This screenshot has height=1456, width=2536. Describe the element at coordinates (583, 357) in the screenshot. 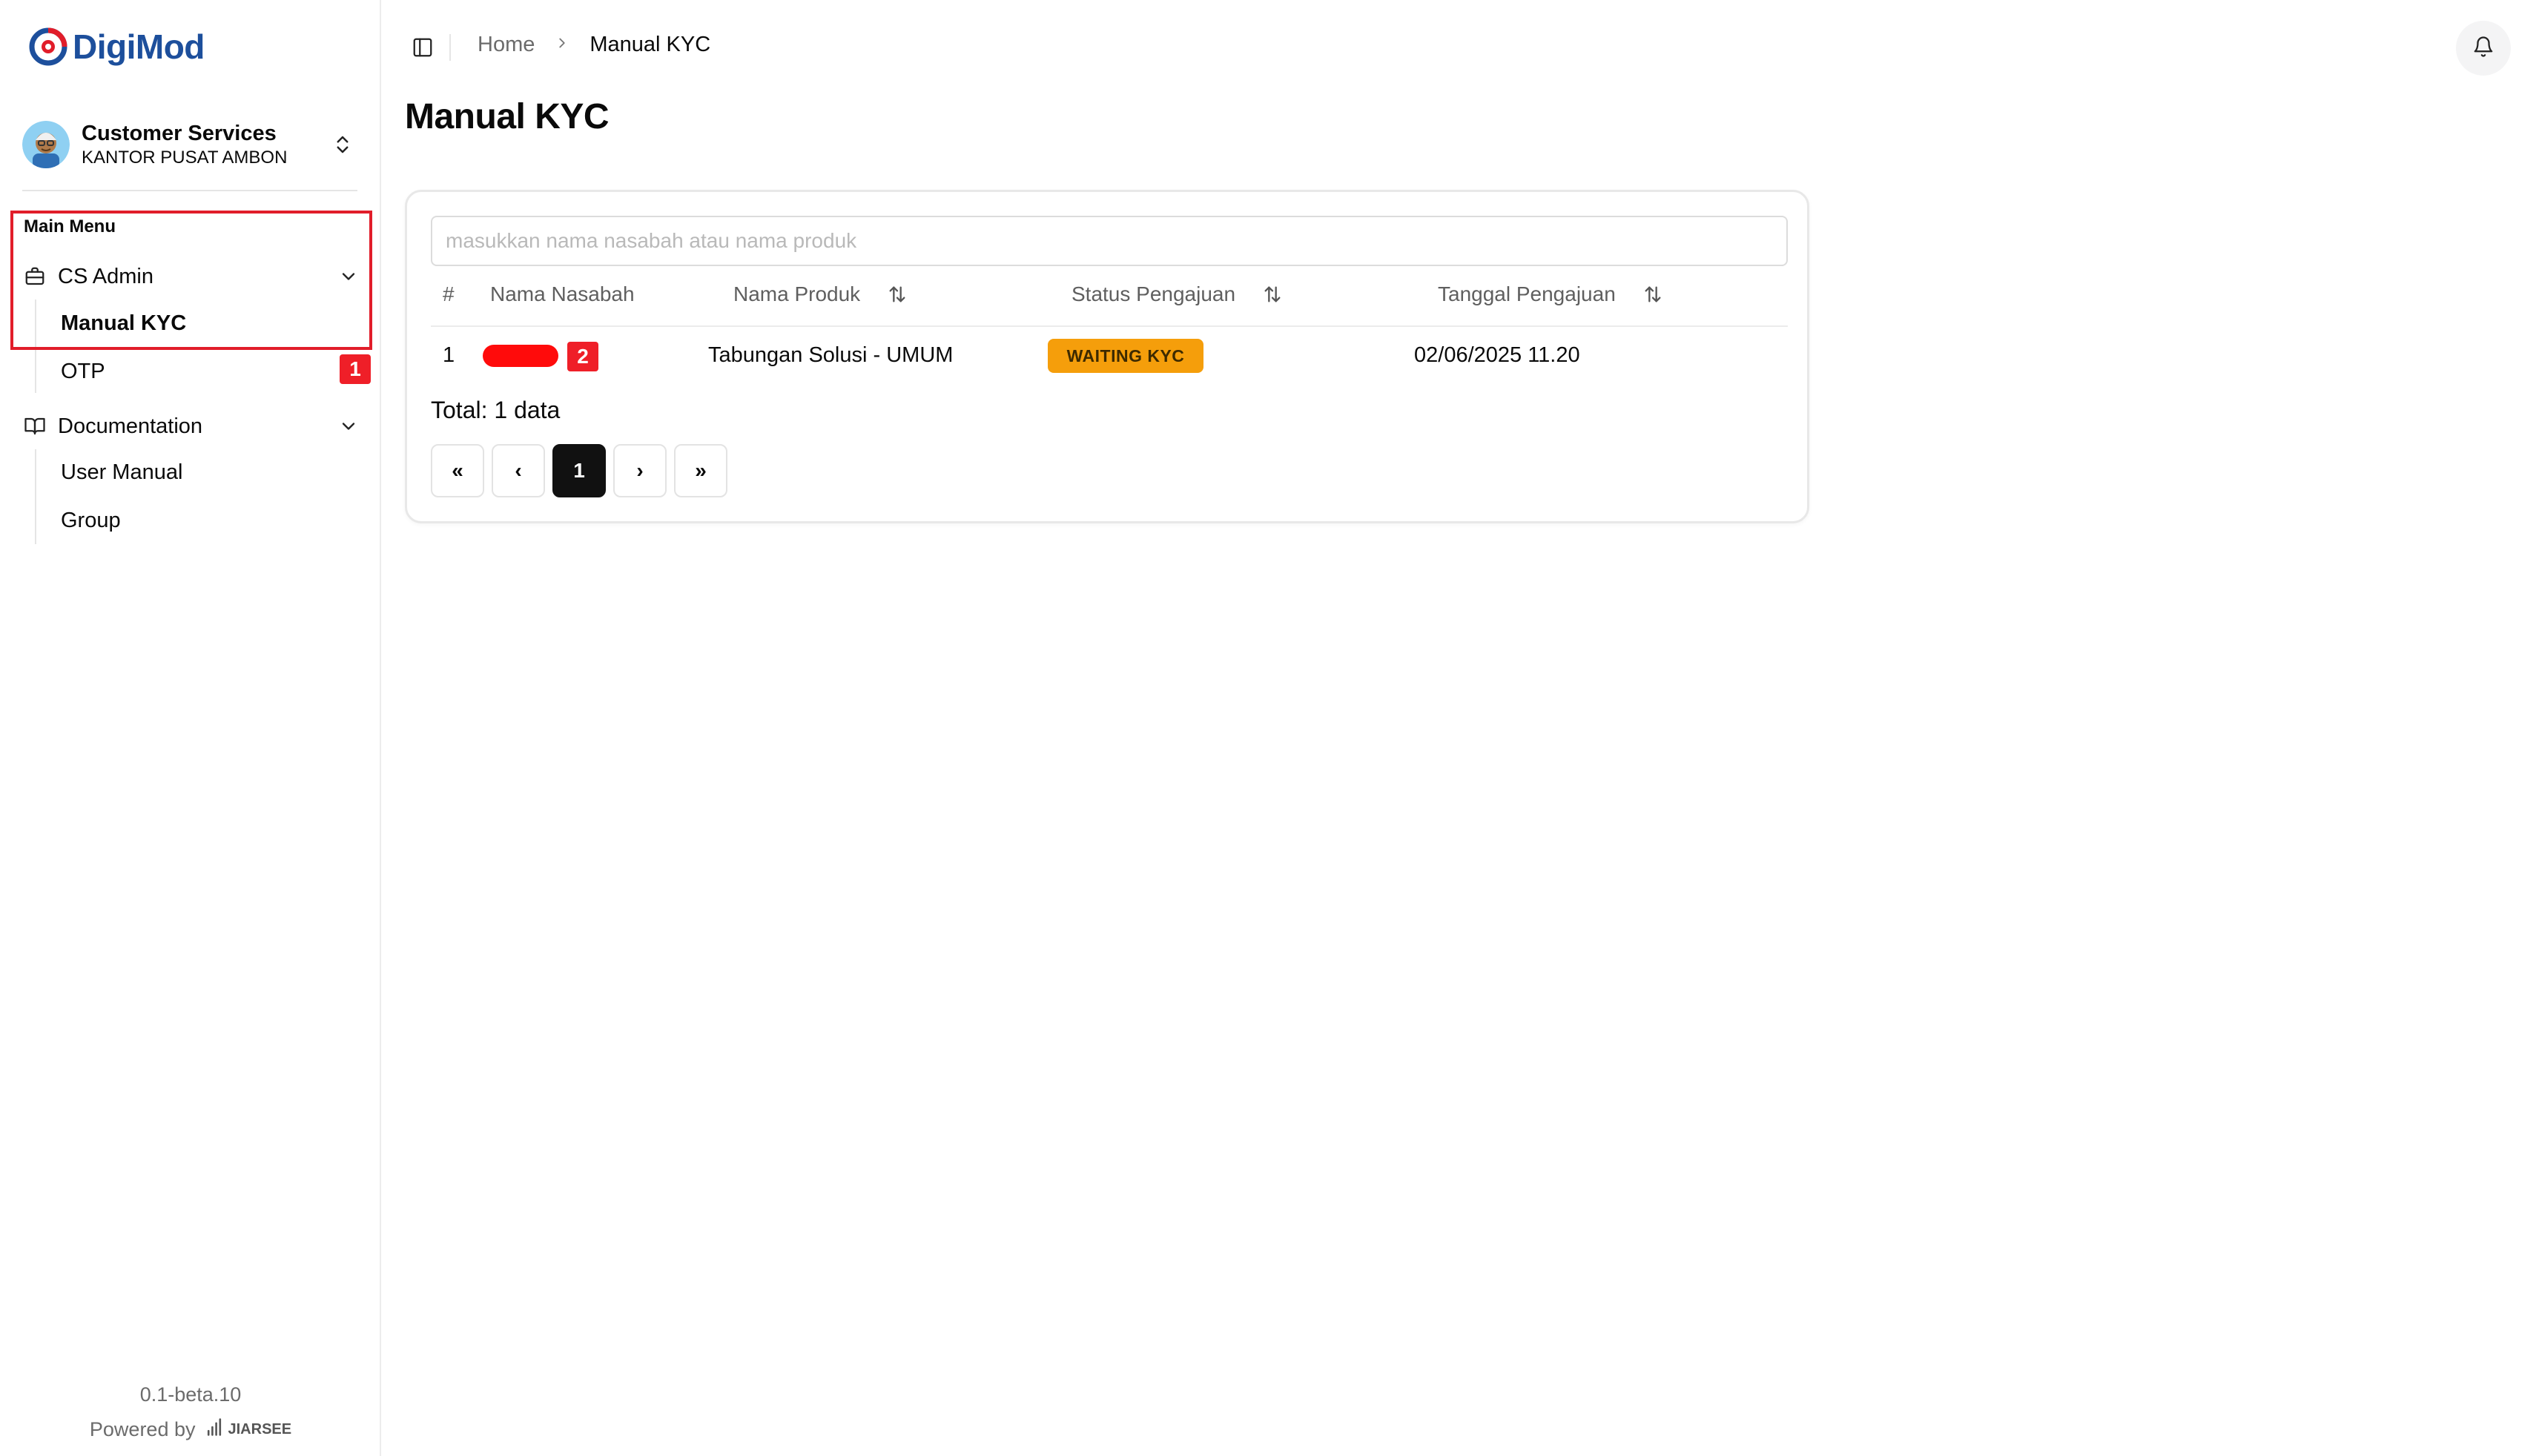

I see `annotation-badge: 2` at that location.